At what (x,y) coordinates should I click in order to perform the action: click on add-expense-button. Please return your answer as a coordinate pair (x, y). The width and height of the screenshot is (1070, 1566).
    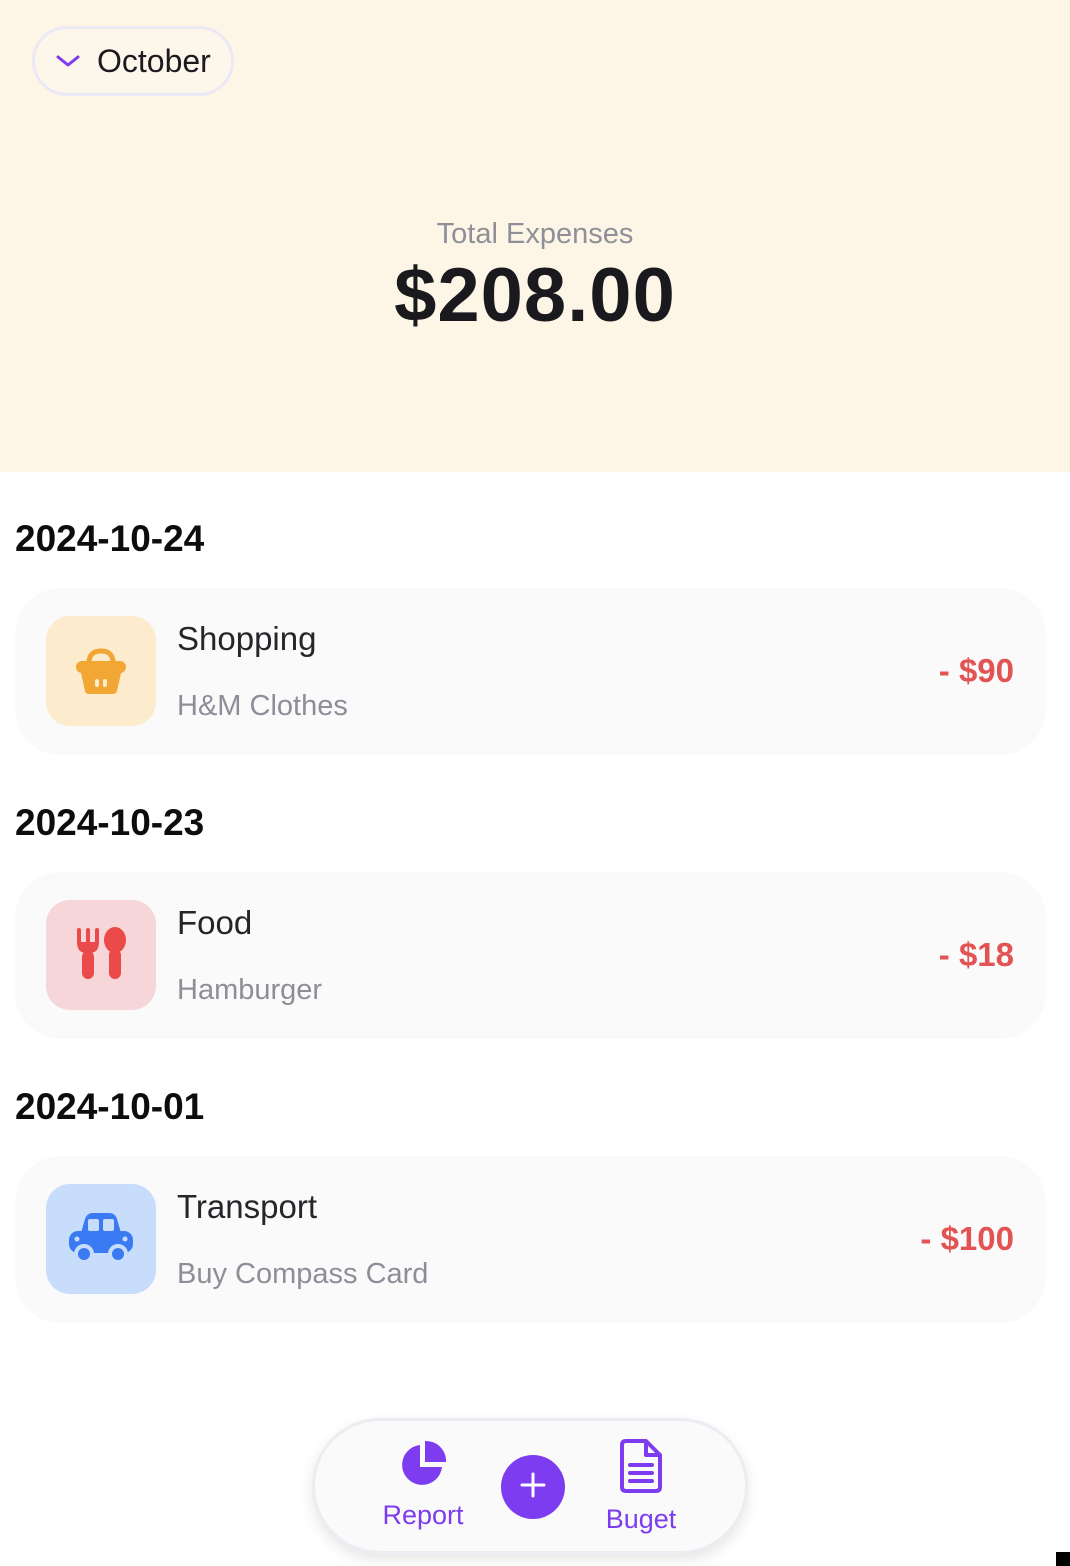
    Looking at the image, I should click on (533, 1487).